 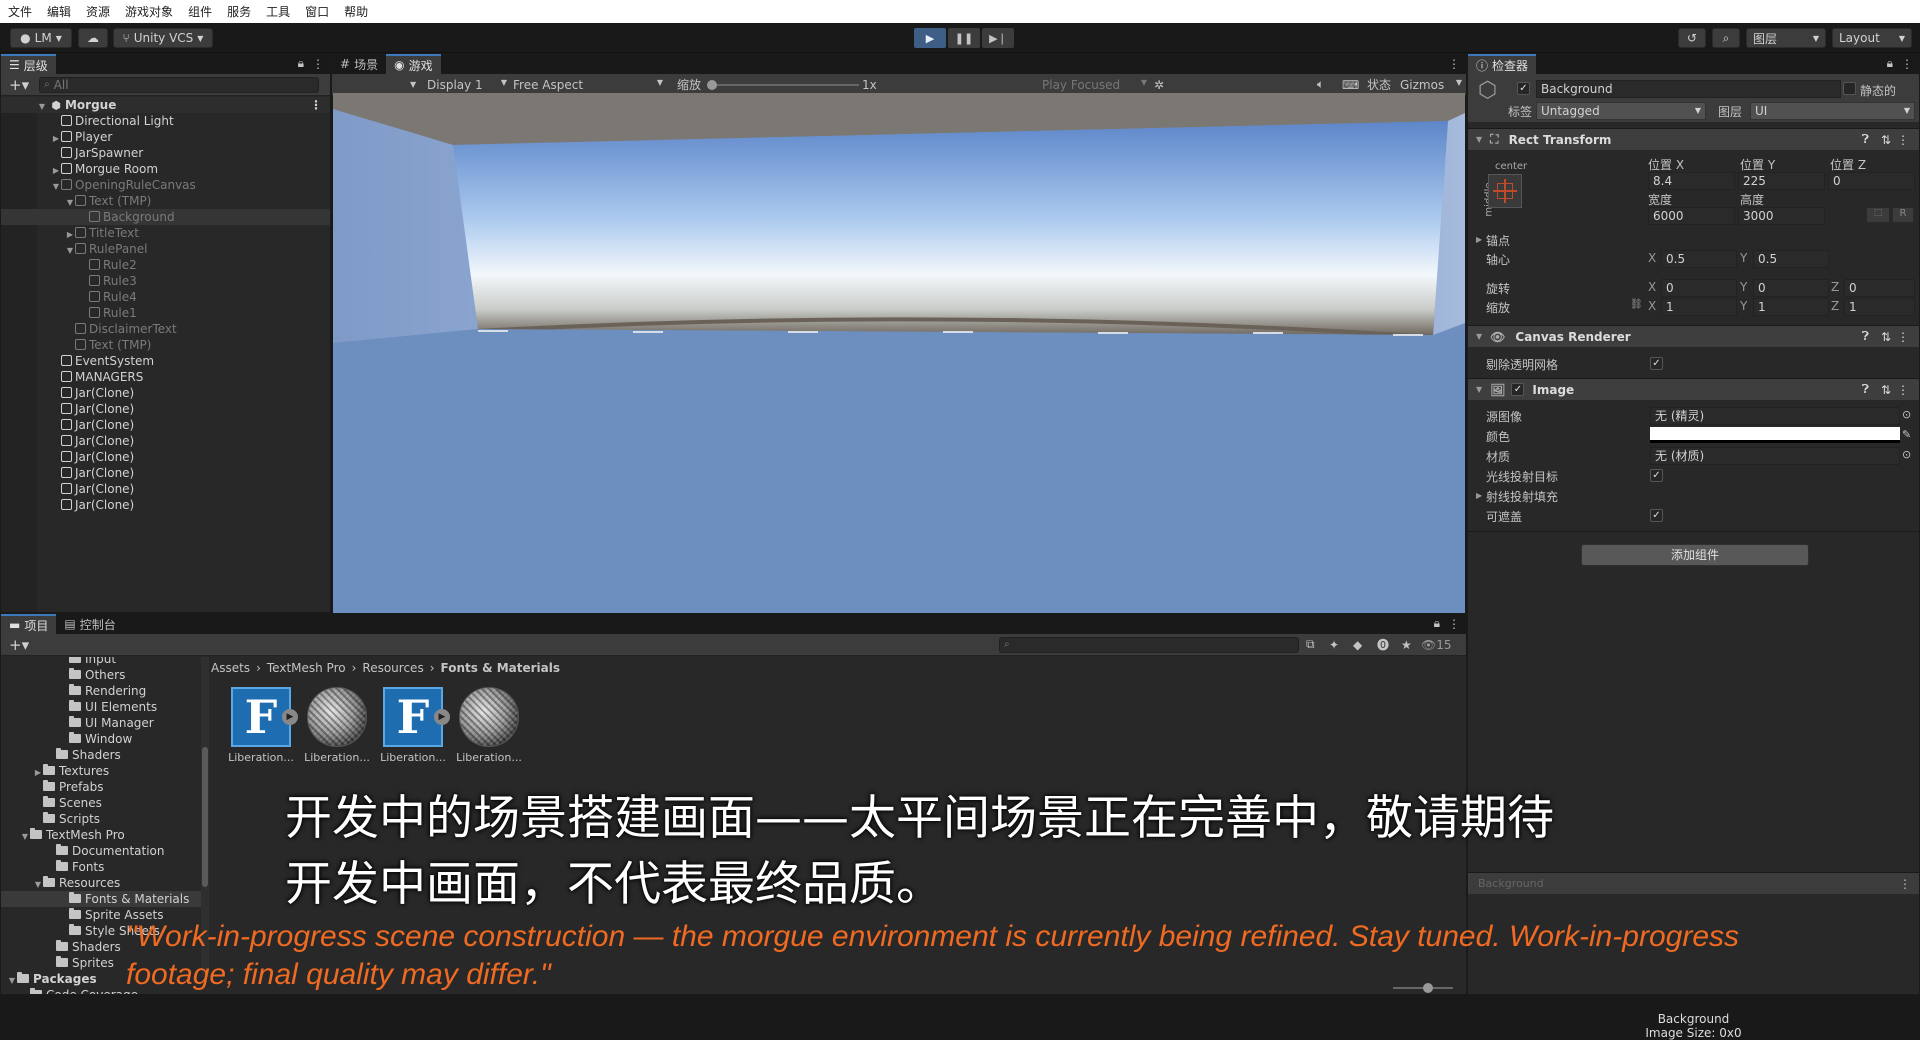 What do you see at coordinates (1906, 434) in the screenshot?
I see `eyedropper-icon: ✎` at bounding box center [1906, 434].